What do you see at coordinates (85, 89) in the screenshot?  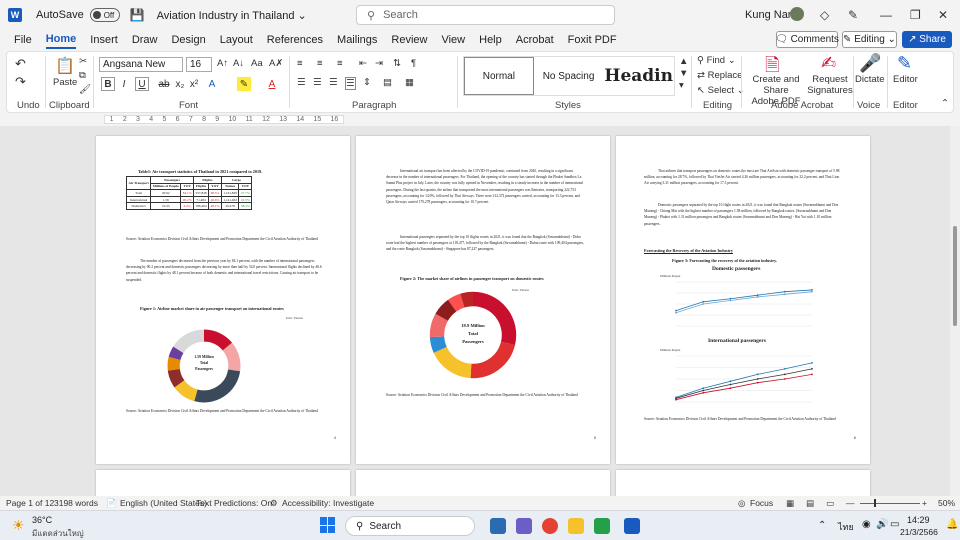 I see `format-painter-icon: 🖌` at bounding box center [85, 89].